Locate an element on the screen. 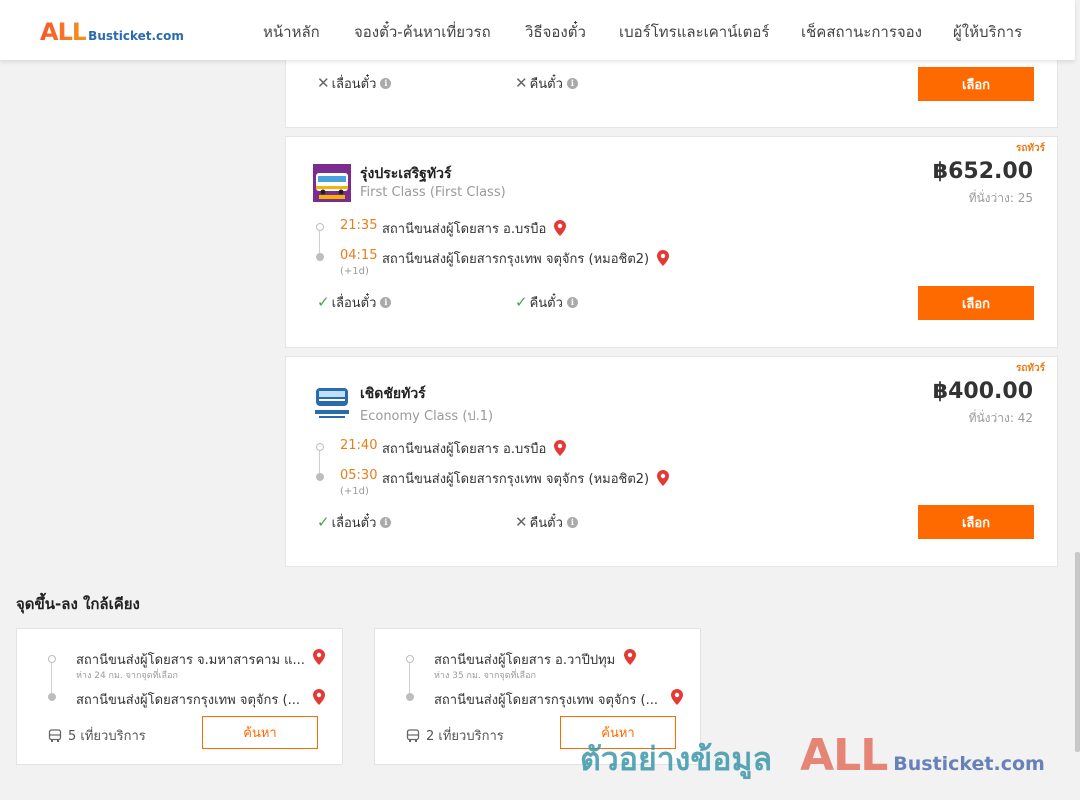  scrollbar-thumb is located at coordinates (1077, 652).